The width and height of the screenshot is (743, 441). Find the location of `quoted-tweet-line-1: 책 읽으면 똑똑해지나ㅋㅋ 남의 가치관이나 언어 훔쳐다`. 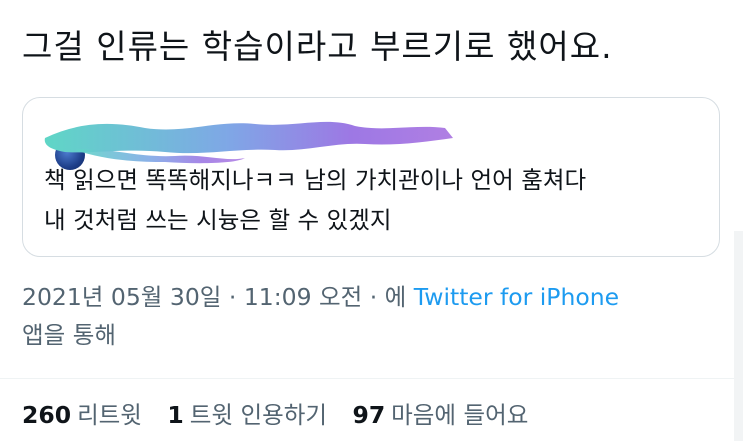

quoted-tweet-line-1: 책 읽으면 똑똑해지나ㅋㅋ 남의 가치관이나 언어 훔쳐다 is located at coordinates (315, 180).